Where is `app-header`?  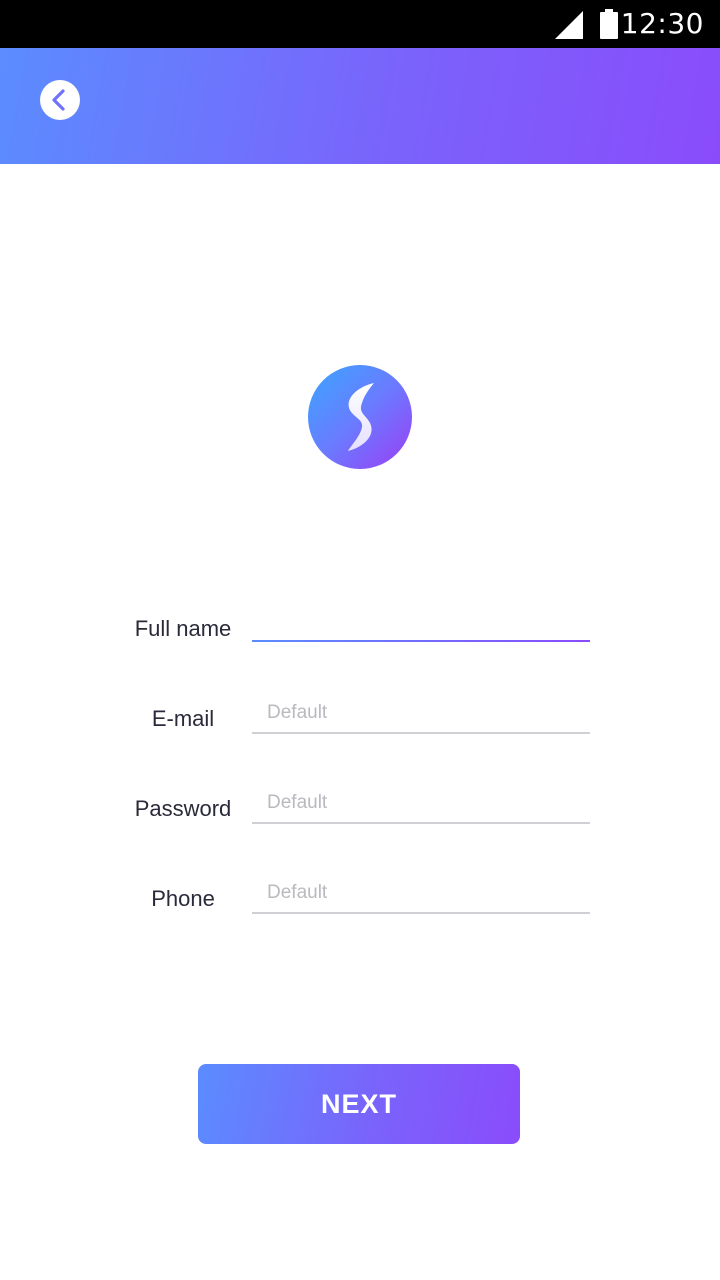 app-header is located at coordinates (360, 106).